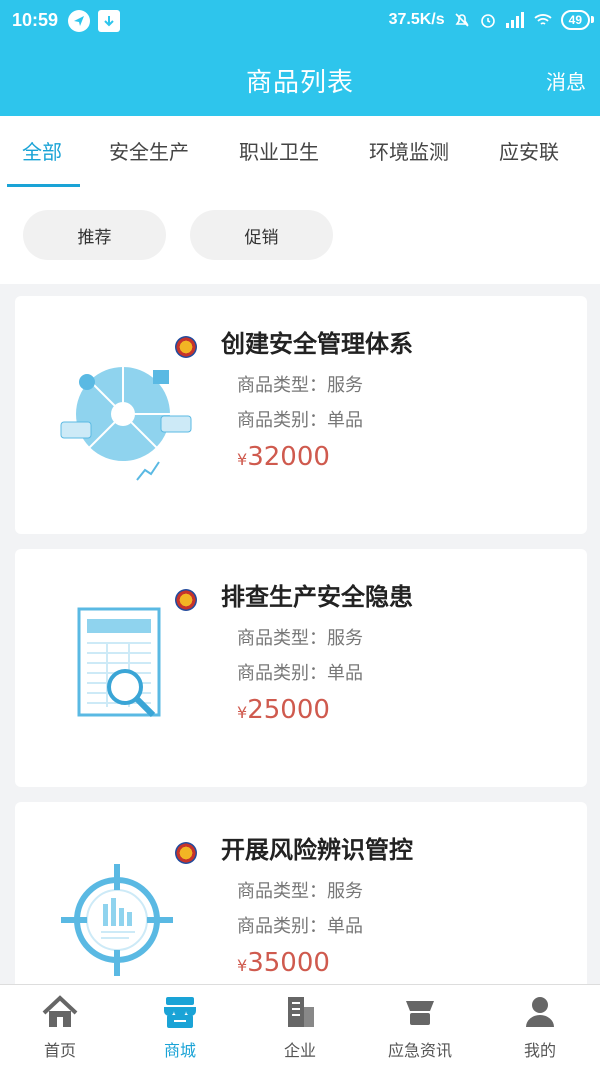 The width and height of the screenshot is (600, 1067). What do you see at coordinates (420, 1013) in the screenshot?
I see `news-icon` at bounding box center [420, 1013].